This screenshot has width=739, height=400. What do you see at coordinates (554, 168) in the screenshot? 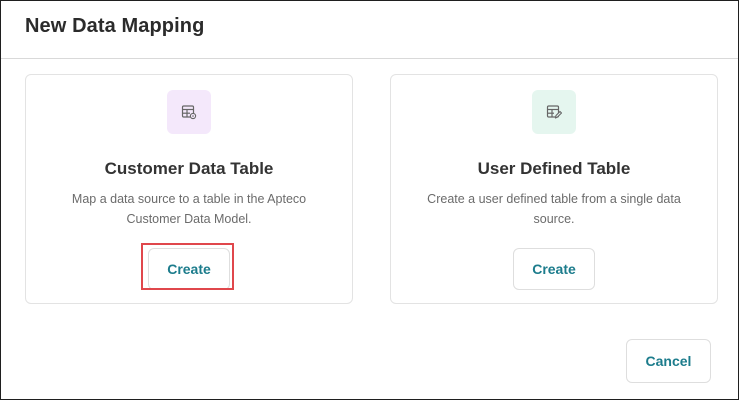
I see `user-defined-table-title: User Defined Table` at bounding box center [554, 168].